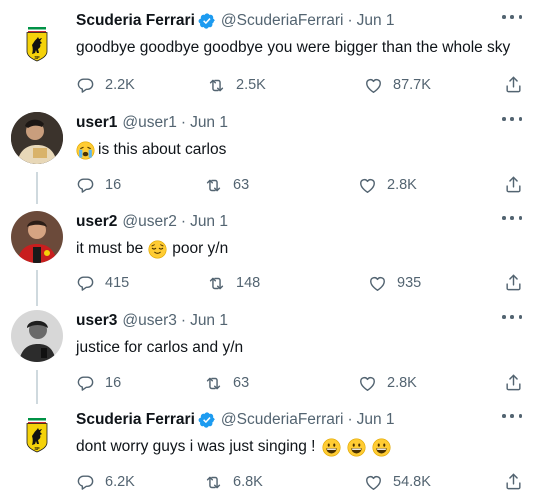 This screenshot has height=503, width=540. Describe the element at coordinates (157, 249) in the screenshot. I see `relieved-face-icon` at that location.